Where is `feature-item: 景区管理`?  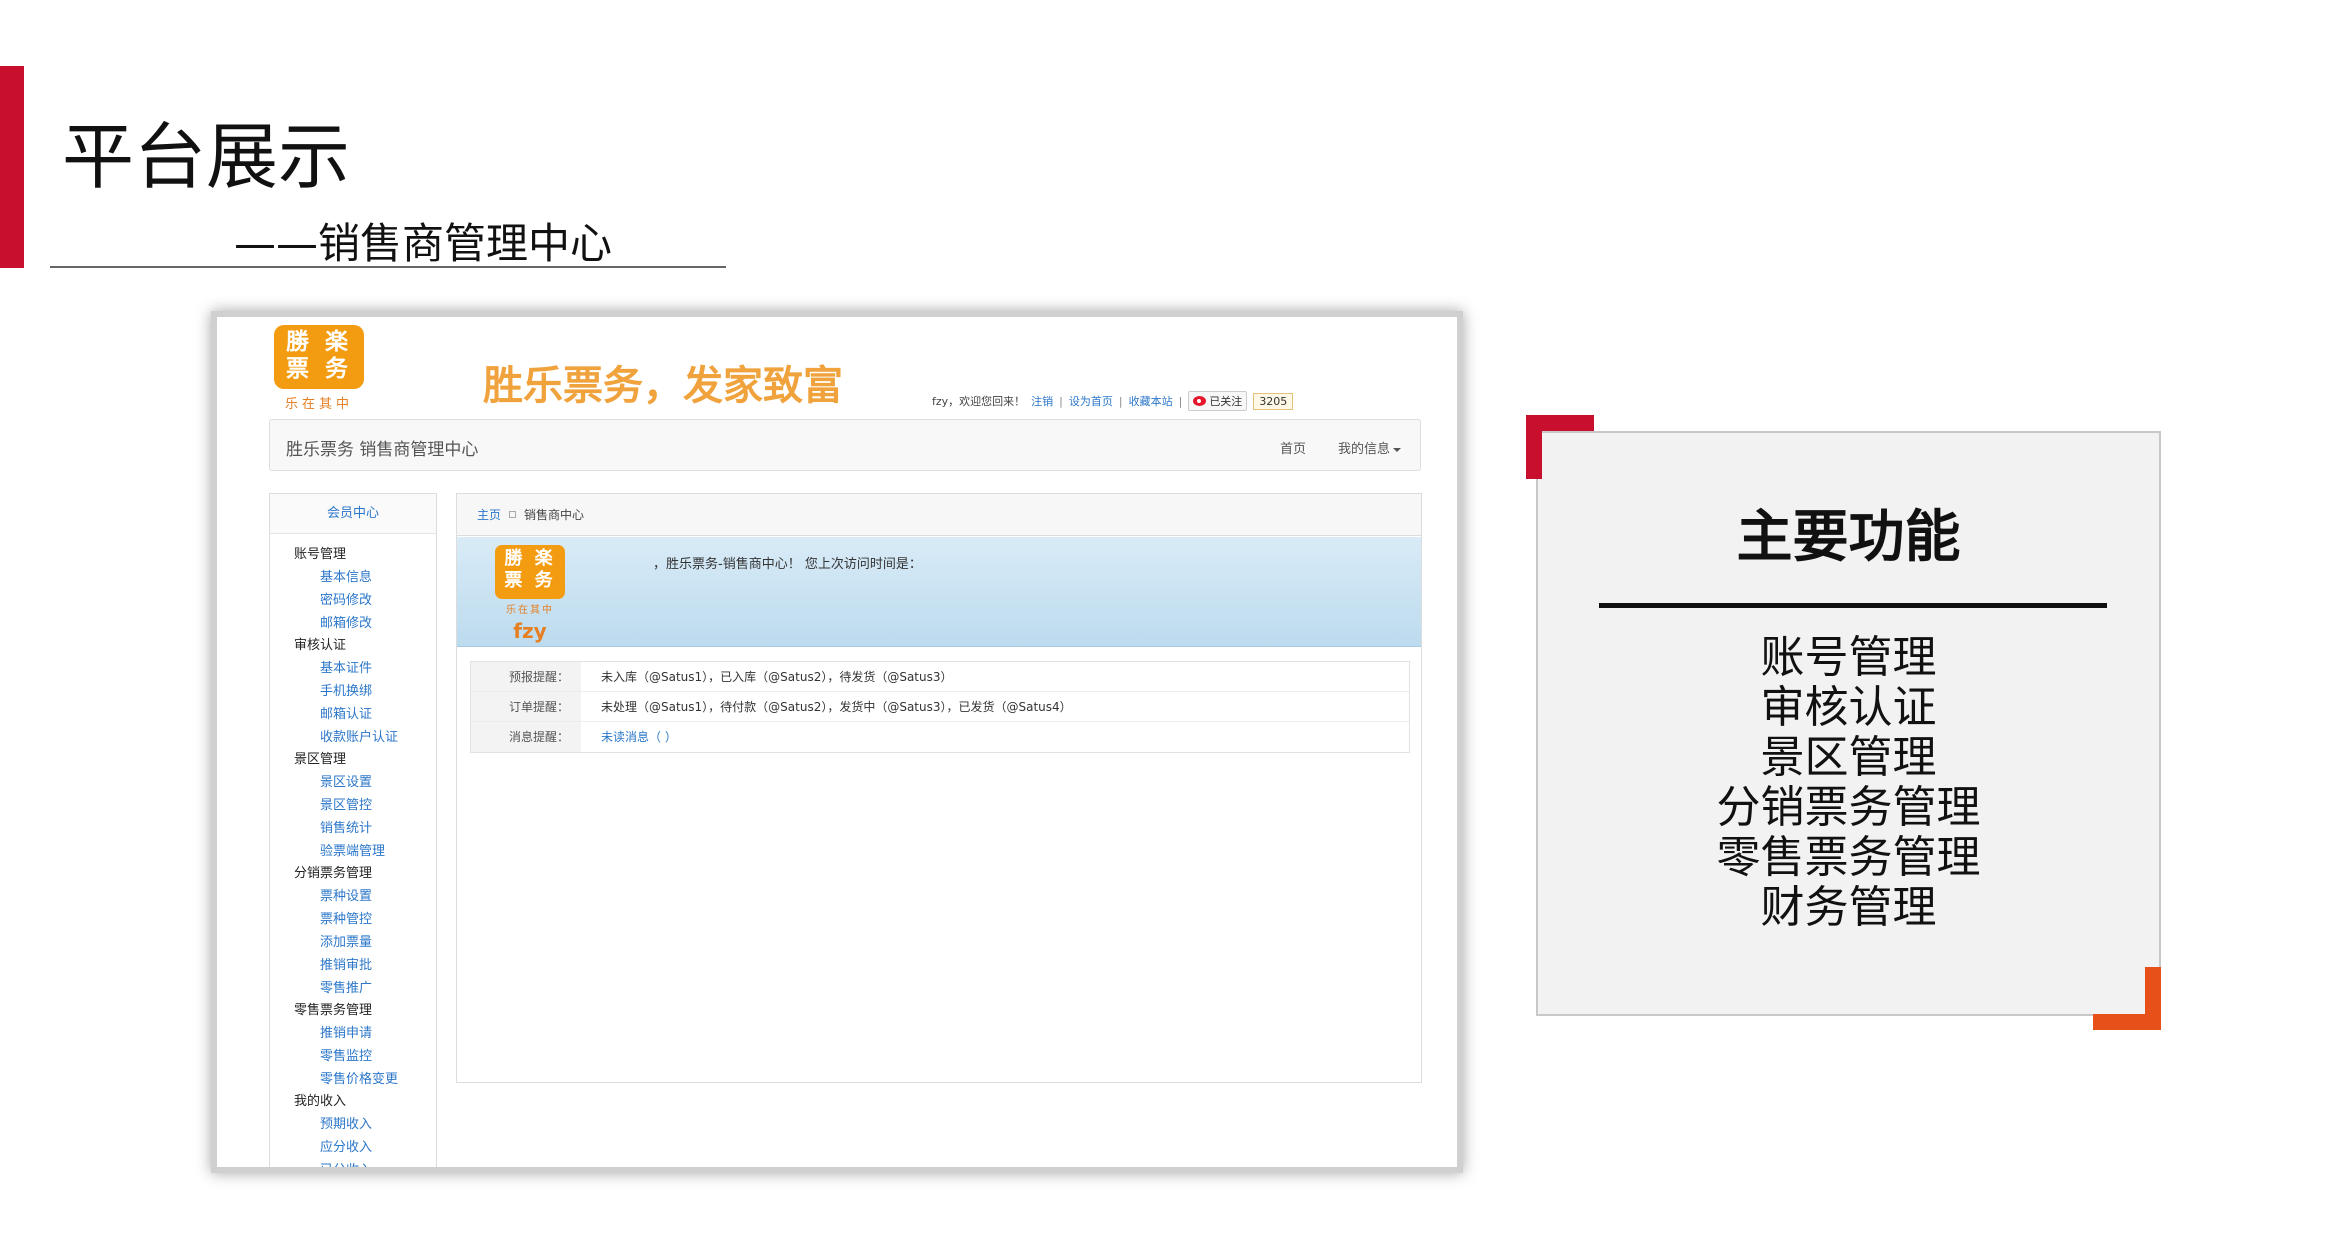
feature-item: 景区管理 is located at coordinates (1848, 757).